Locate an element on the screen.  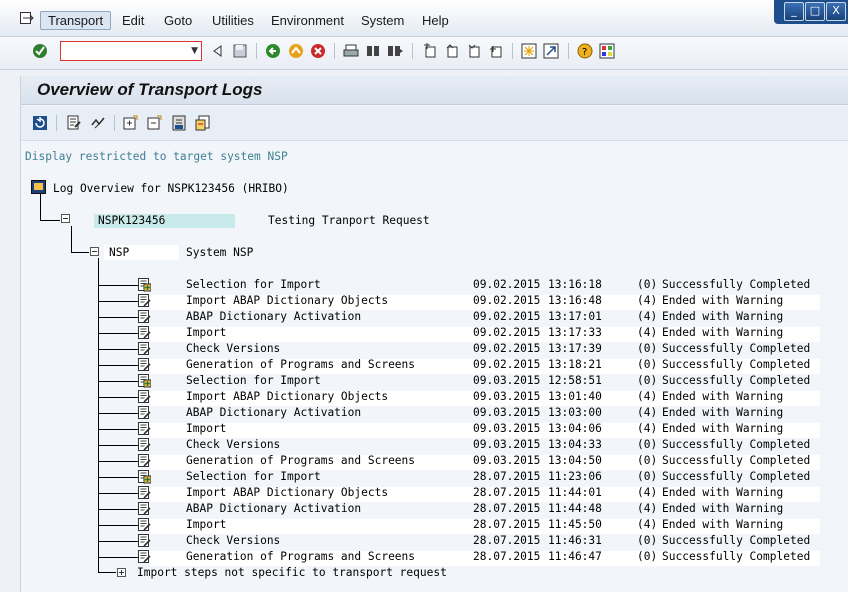
menu-environment: Environment is located at coordinates (307, 20).